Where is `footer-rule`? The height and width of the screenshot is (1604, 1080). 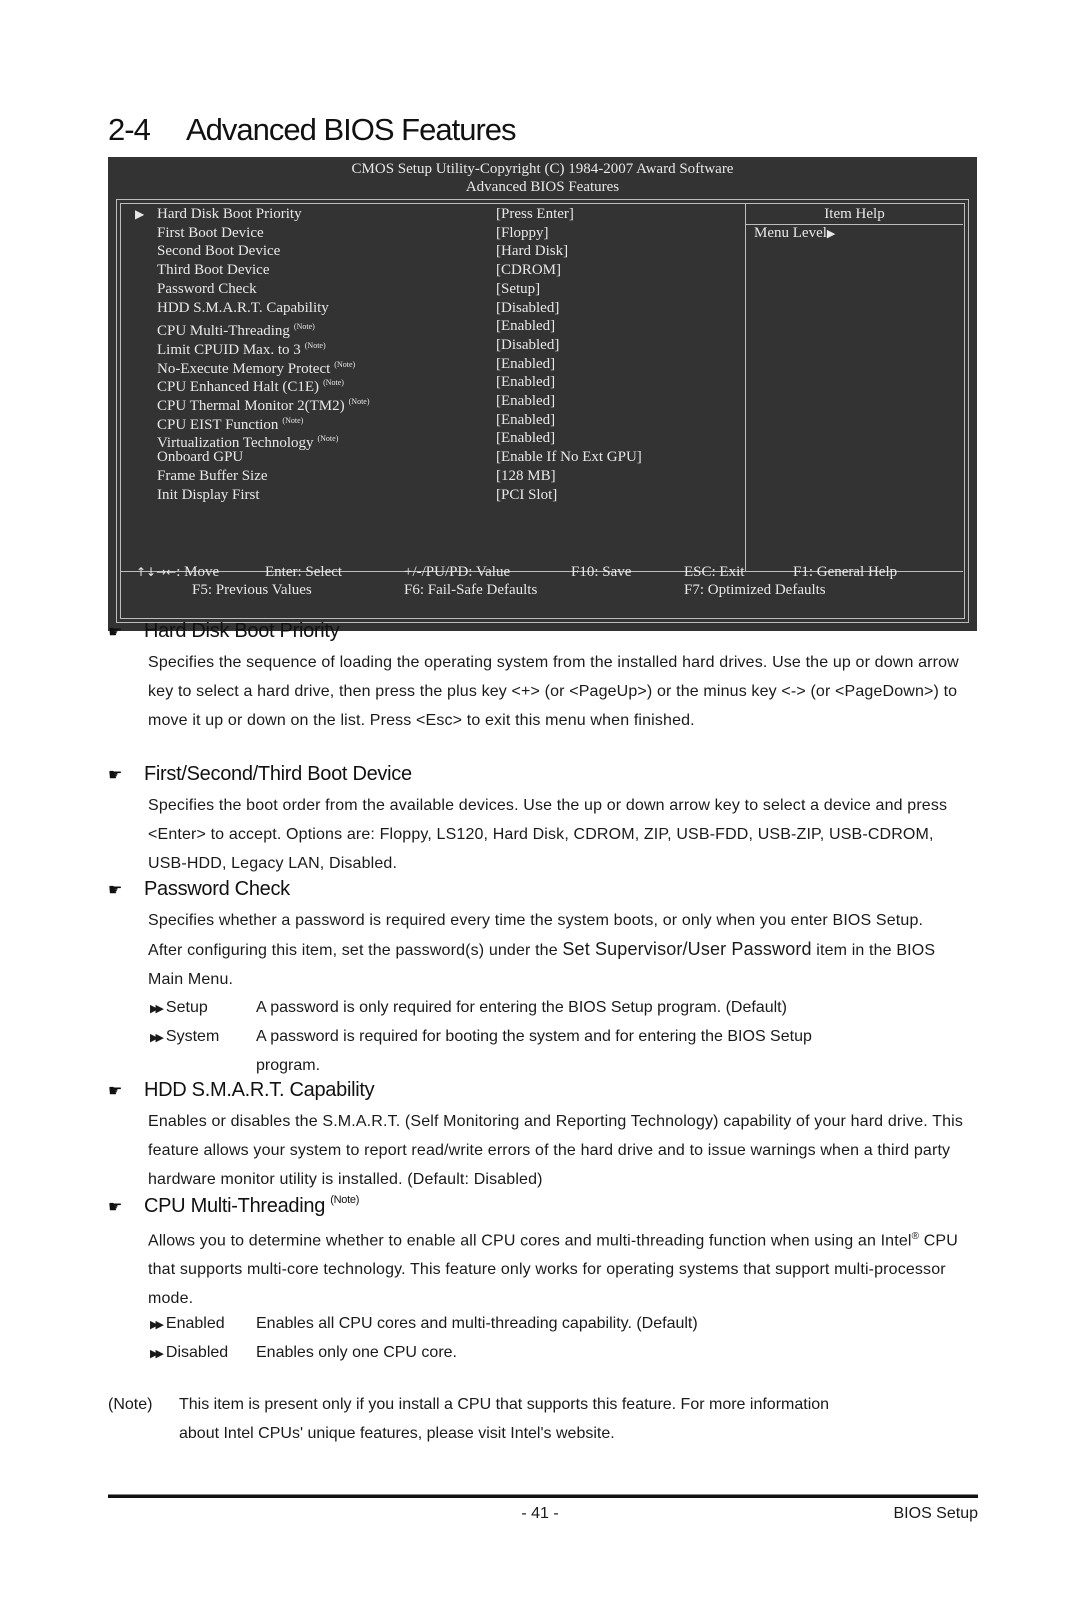
footer-rule is located at coordinates (543, 1496).